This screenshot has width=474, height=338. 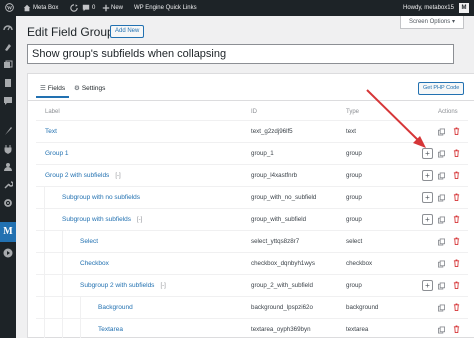 I want to click on field-id: group_2_with_subfield, so click(x=282, y=285).